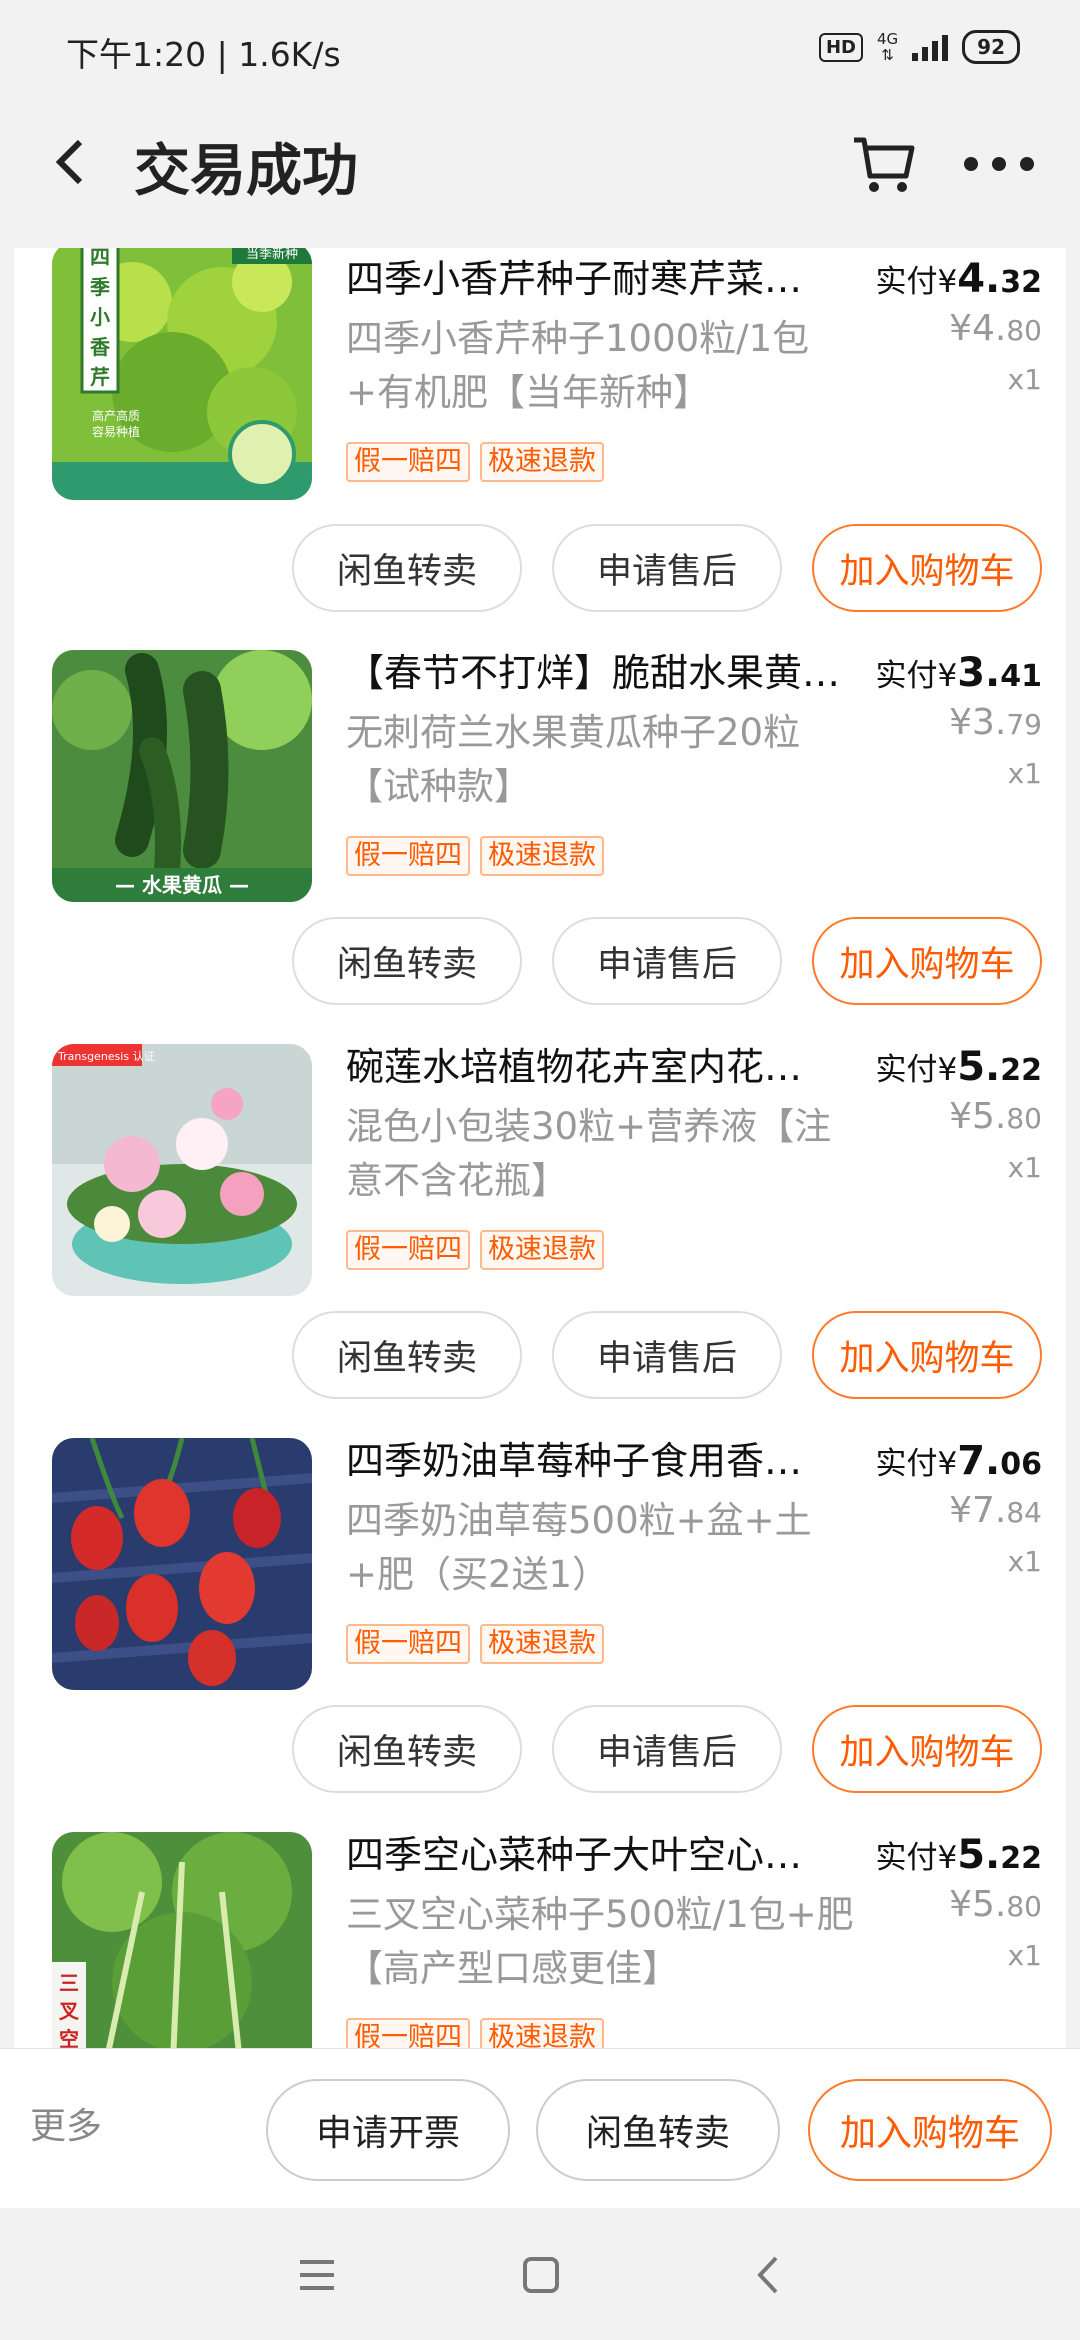 Image resolution: width=1080 pixels, height=2340 pixels. I want to click on paid-price: 实付¥7.06, so click(958, 1461).